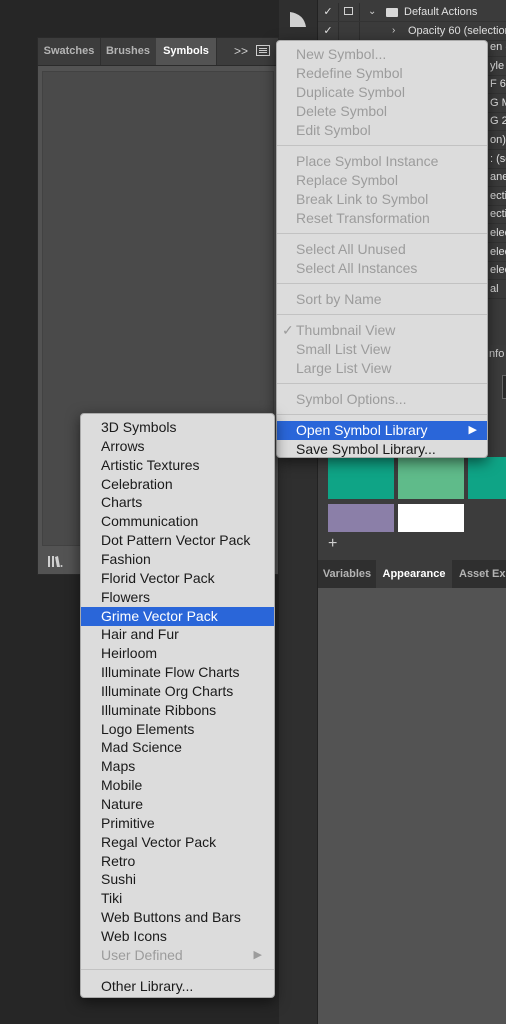  I want to click on menu-item-place-symbol-instance: Place Symbol Instance, so click(382, 161).